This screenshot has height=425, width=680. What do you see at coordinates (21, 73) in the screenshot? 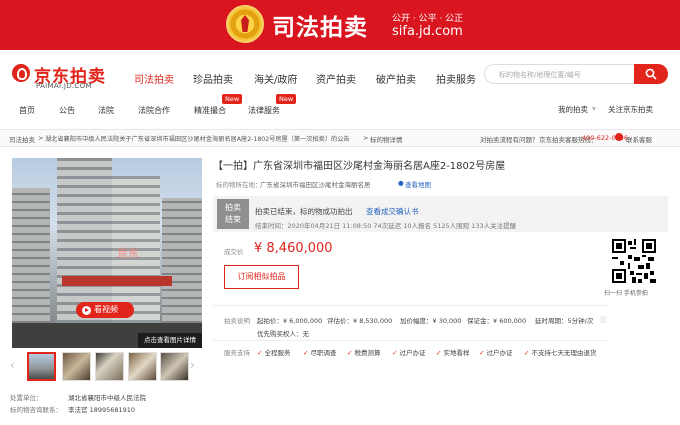
I see `jd-auction-logo-icon` at bounding box center [21, 73].